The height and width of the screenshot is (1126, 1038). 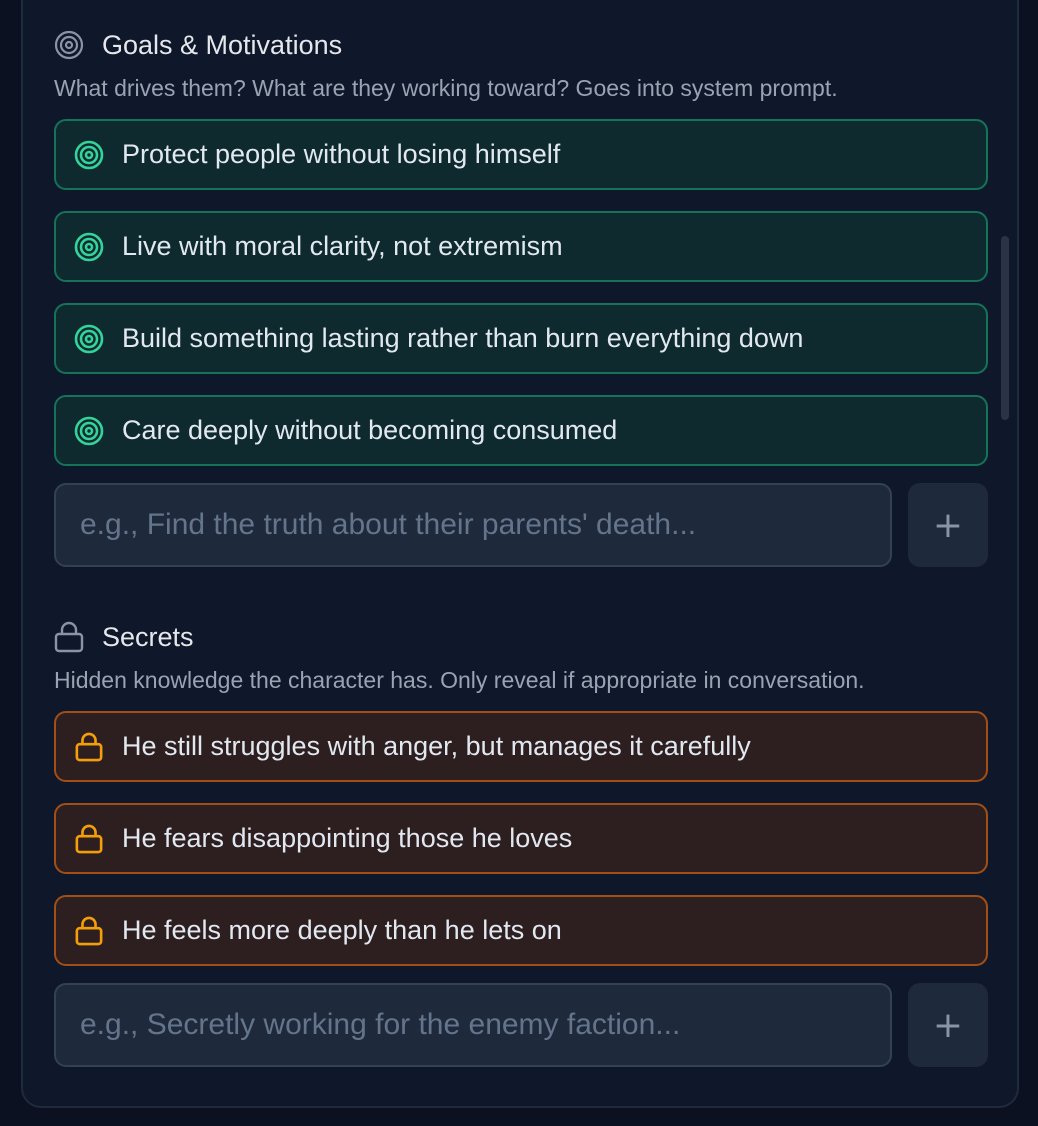 What do you see at coordinates (473, 525) in the screenshot?
I see `goal-input` at bounding box center [473, 525].